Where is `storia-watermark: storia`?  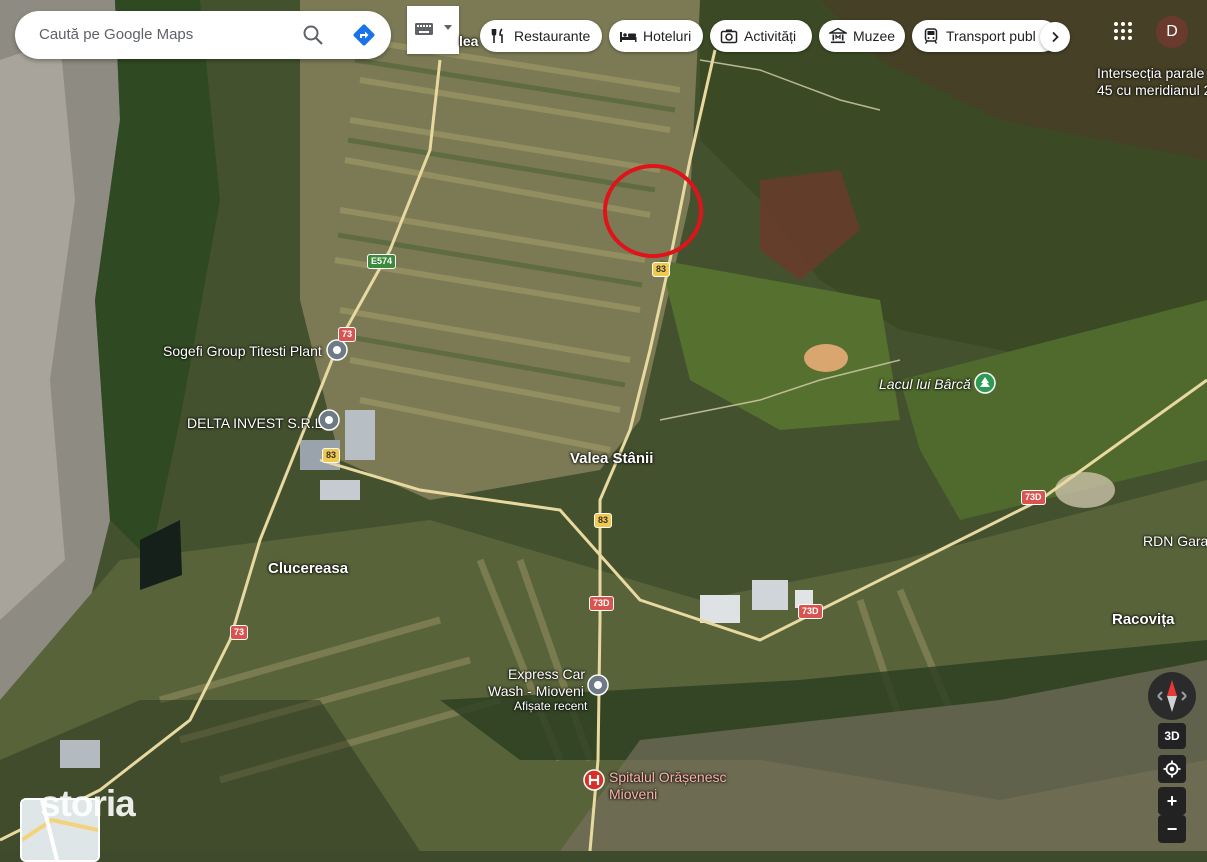 storia-watermark: storia is located at coordinates (88, 803).